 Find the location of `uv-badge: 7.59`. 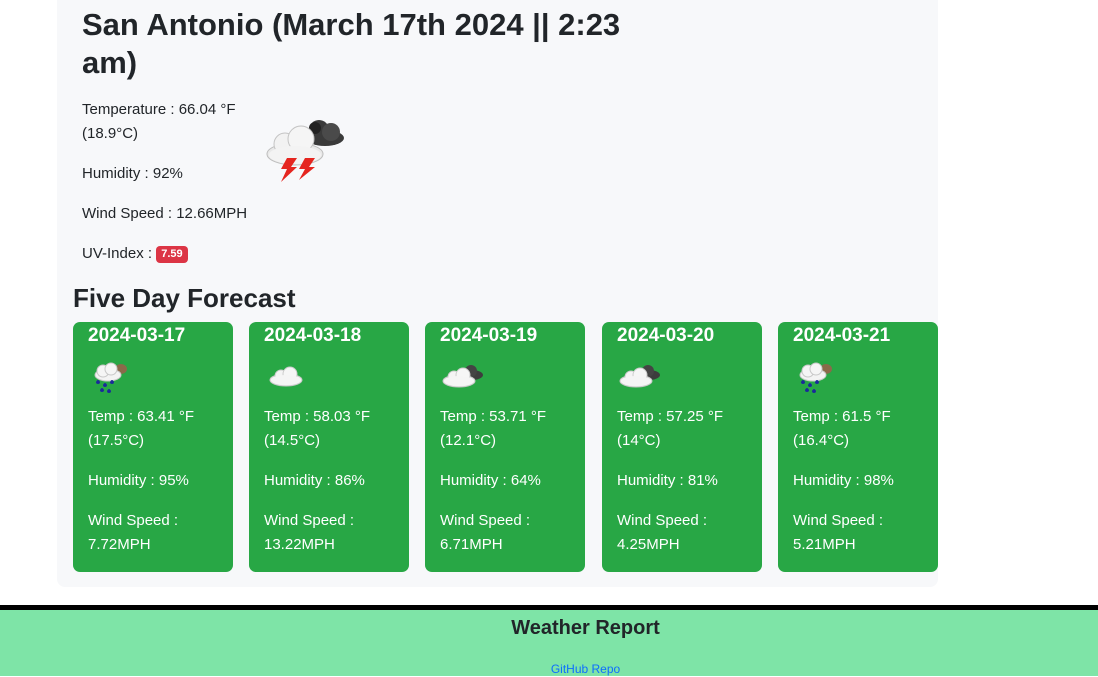

uv-badge: 7.59 is located at coordinates (172, 254).